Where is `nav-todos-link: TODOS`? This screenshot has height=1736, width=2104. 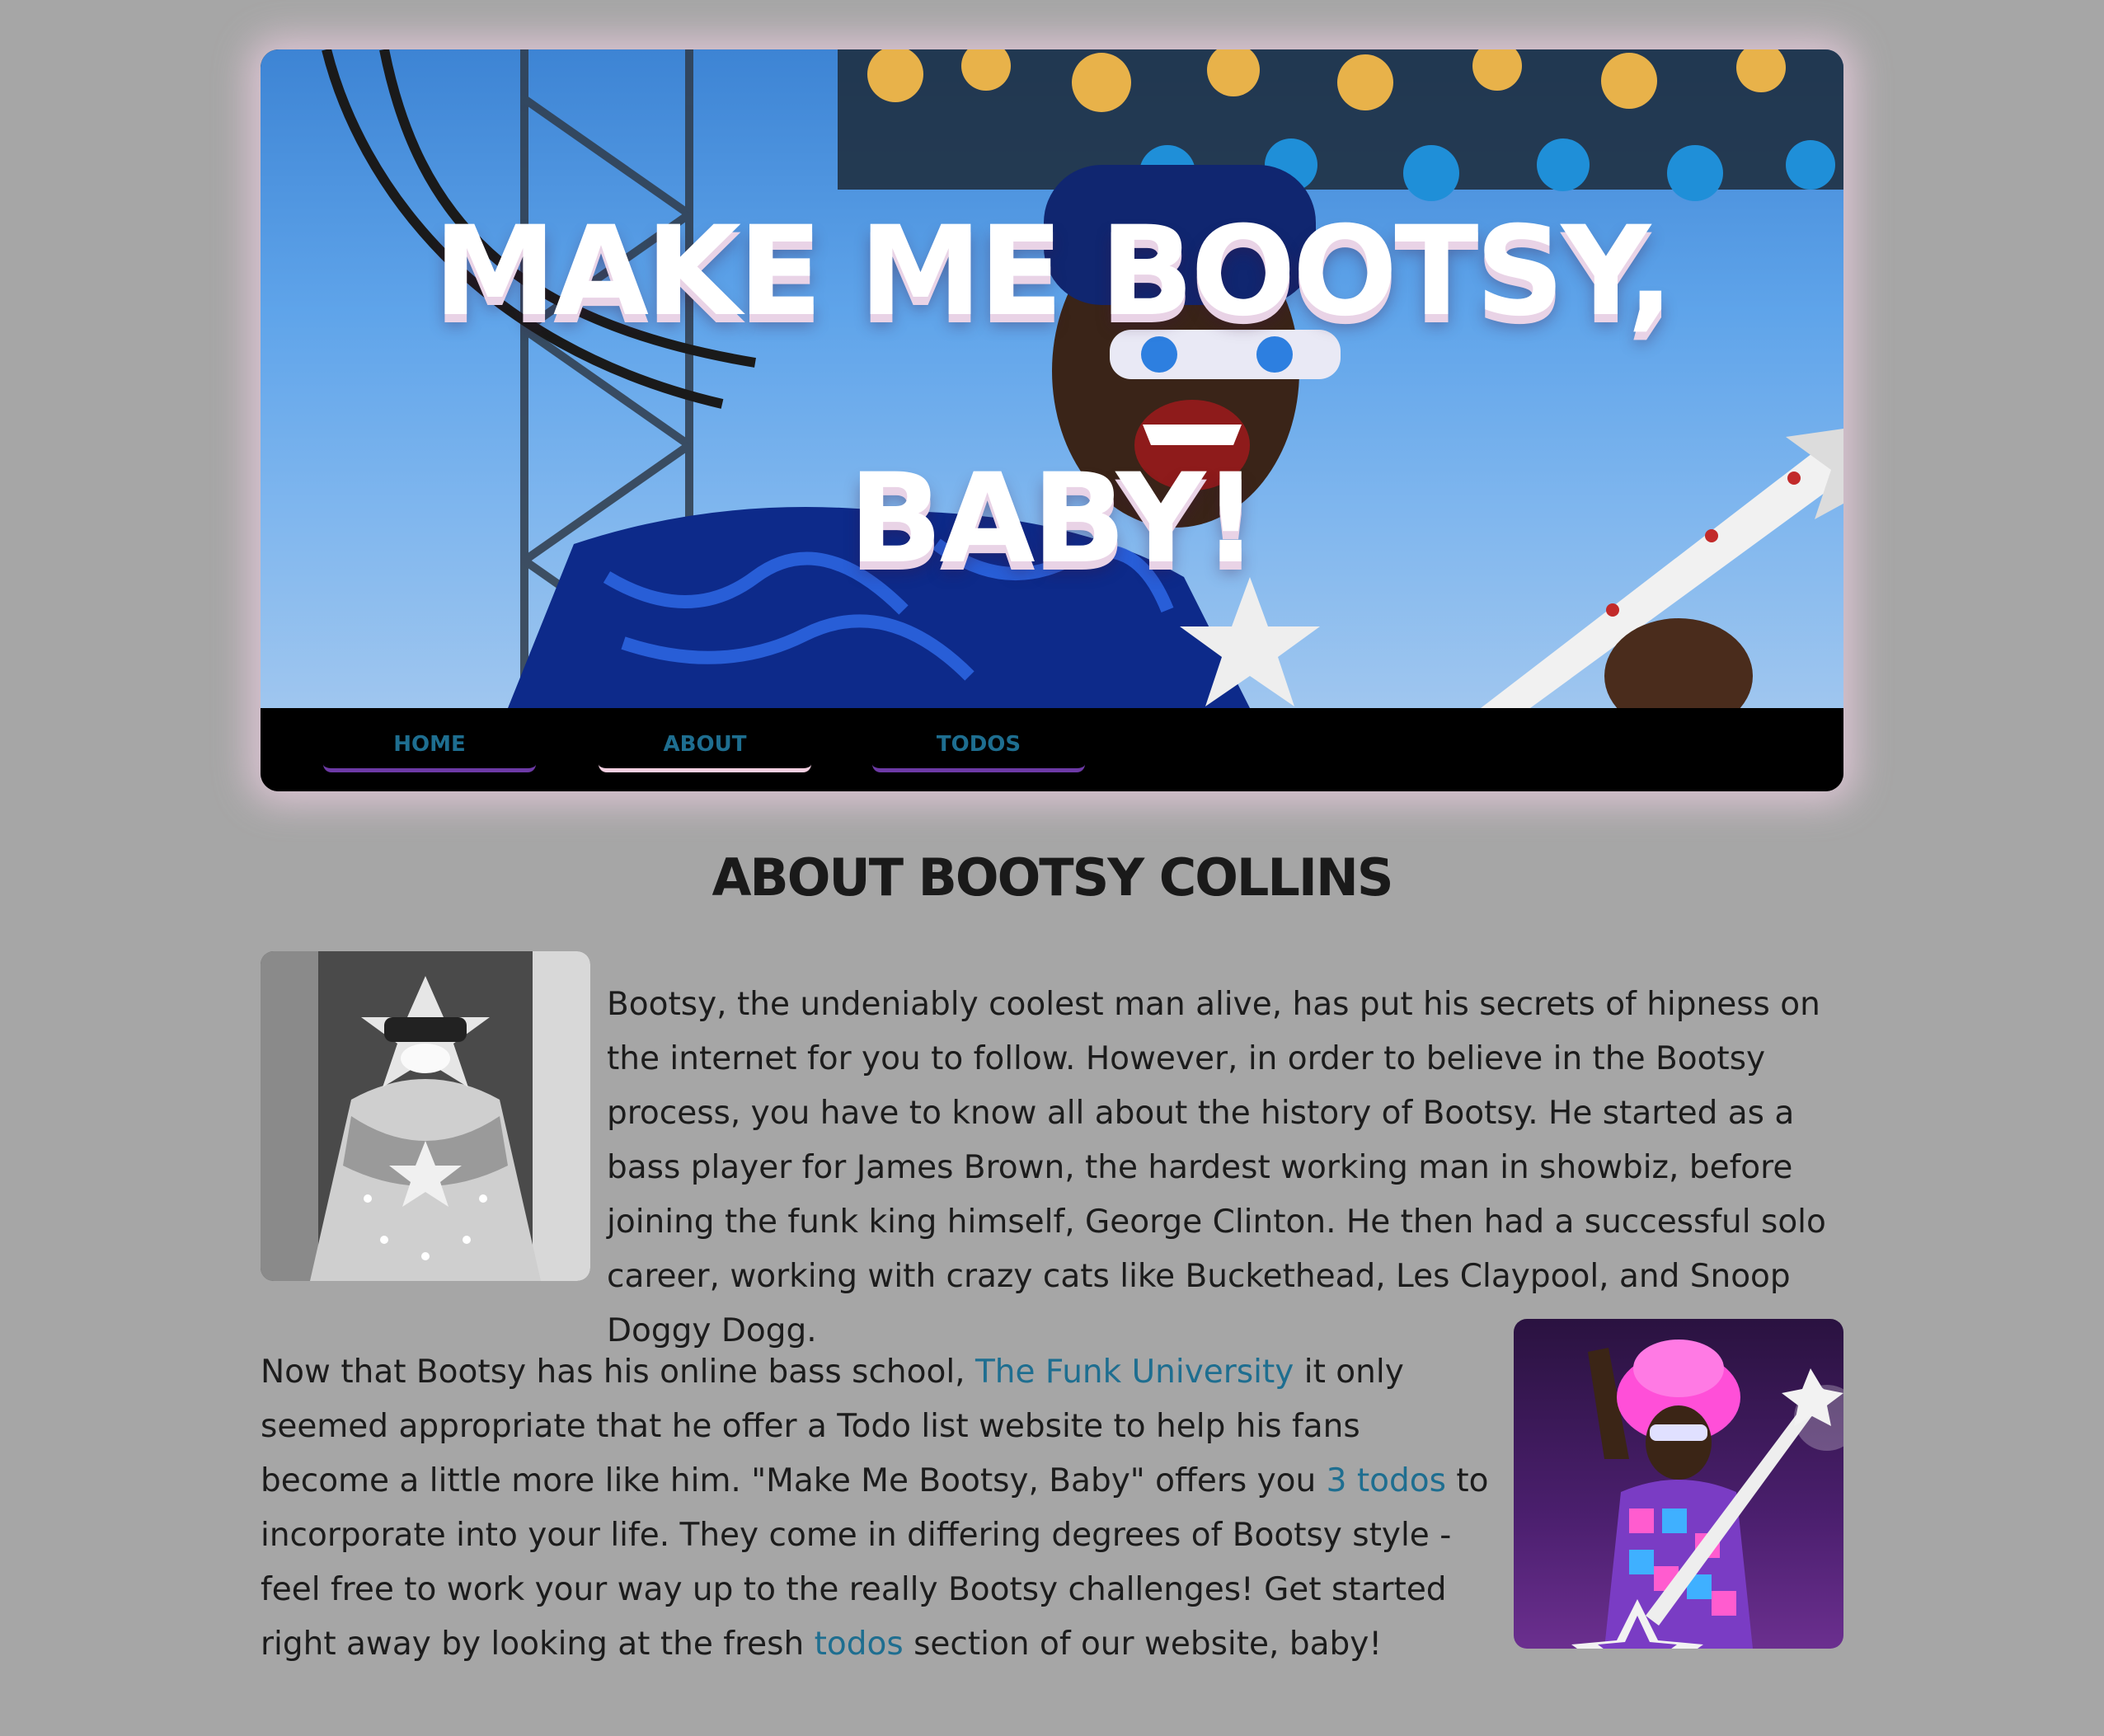 nav-todos-link: TODOS is located at coordinates (978, 750).